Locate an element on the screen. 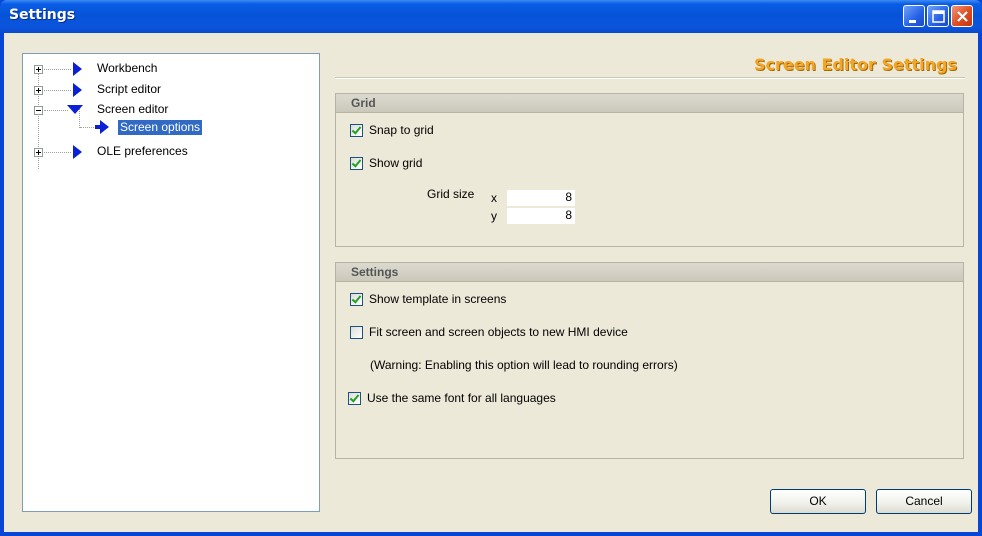  minimize-button is located at coordinates (914, 16).